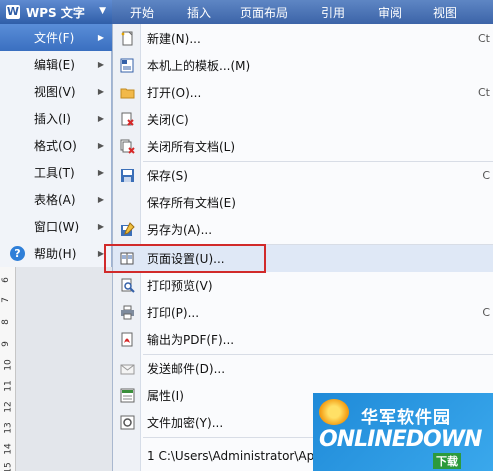 The height and width of the screenshot is (471, 493). What do you see at coordinates (334, 412) in the screenshot?
I see `sun-icon` at bounding box center [334, 412].